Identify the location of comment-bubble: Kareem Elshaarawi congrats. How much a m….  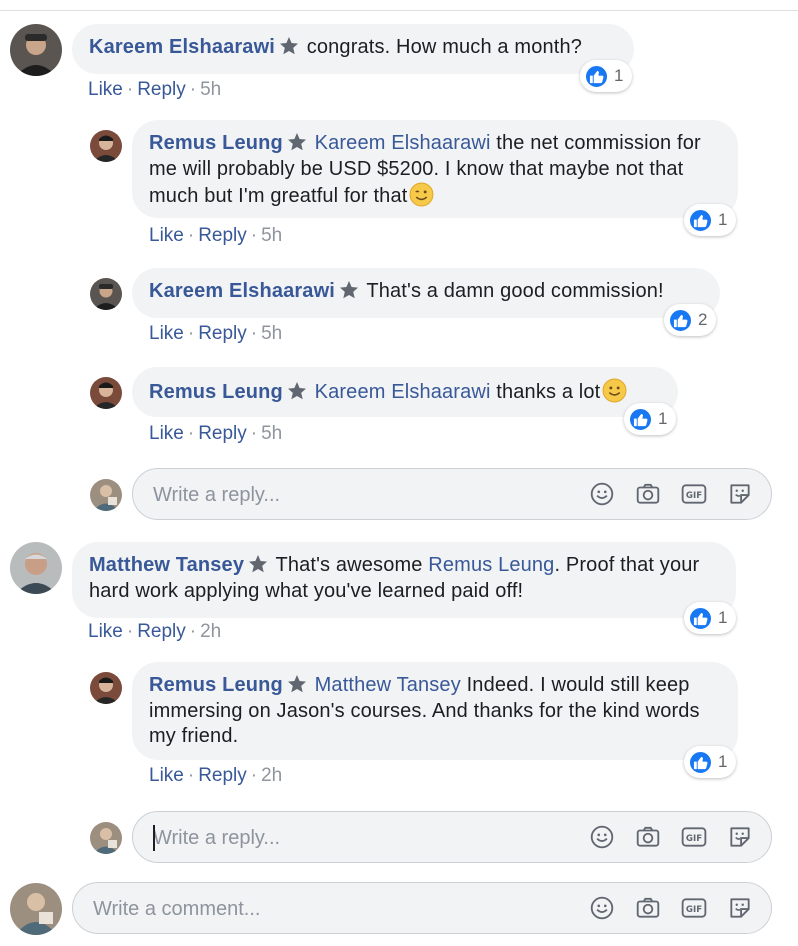
(353, 49).